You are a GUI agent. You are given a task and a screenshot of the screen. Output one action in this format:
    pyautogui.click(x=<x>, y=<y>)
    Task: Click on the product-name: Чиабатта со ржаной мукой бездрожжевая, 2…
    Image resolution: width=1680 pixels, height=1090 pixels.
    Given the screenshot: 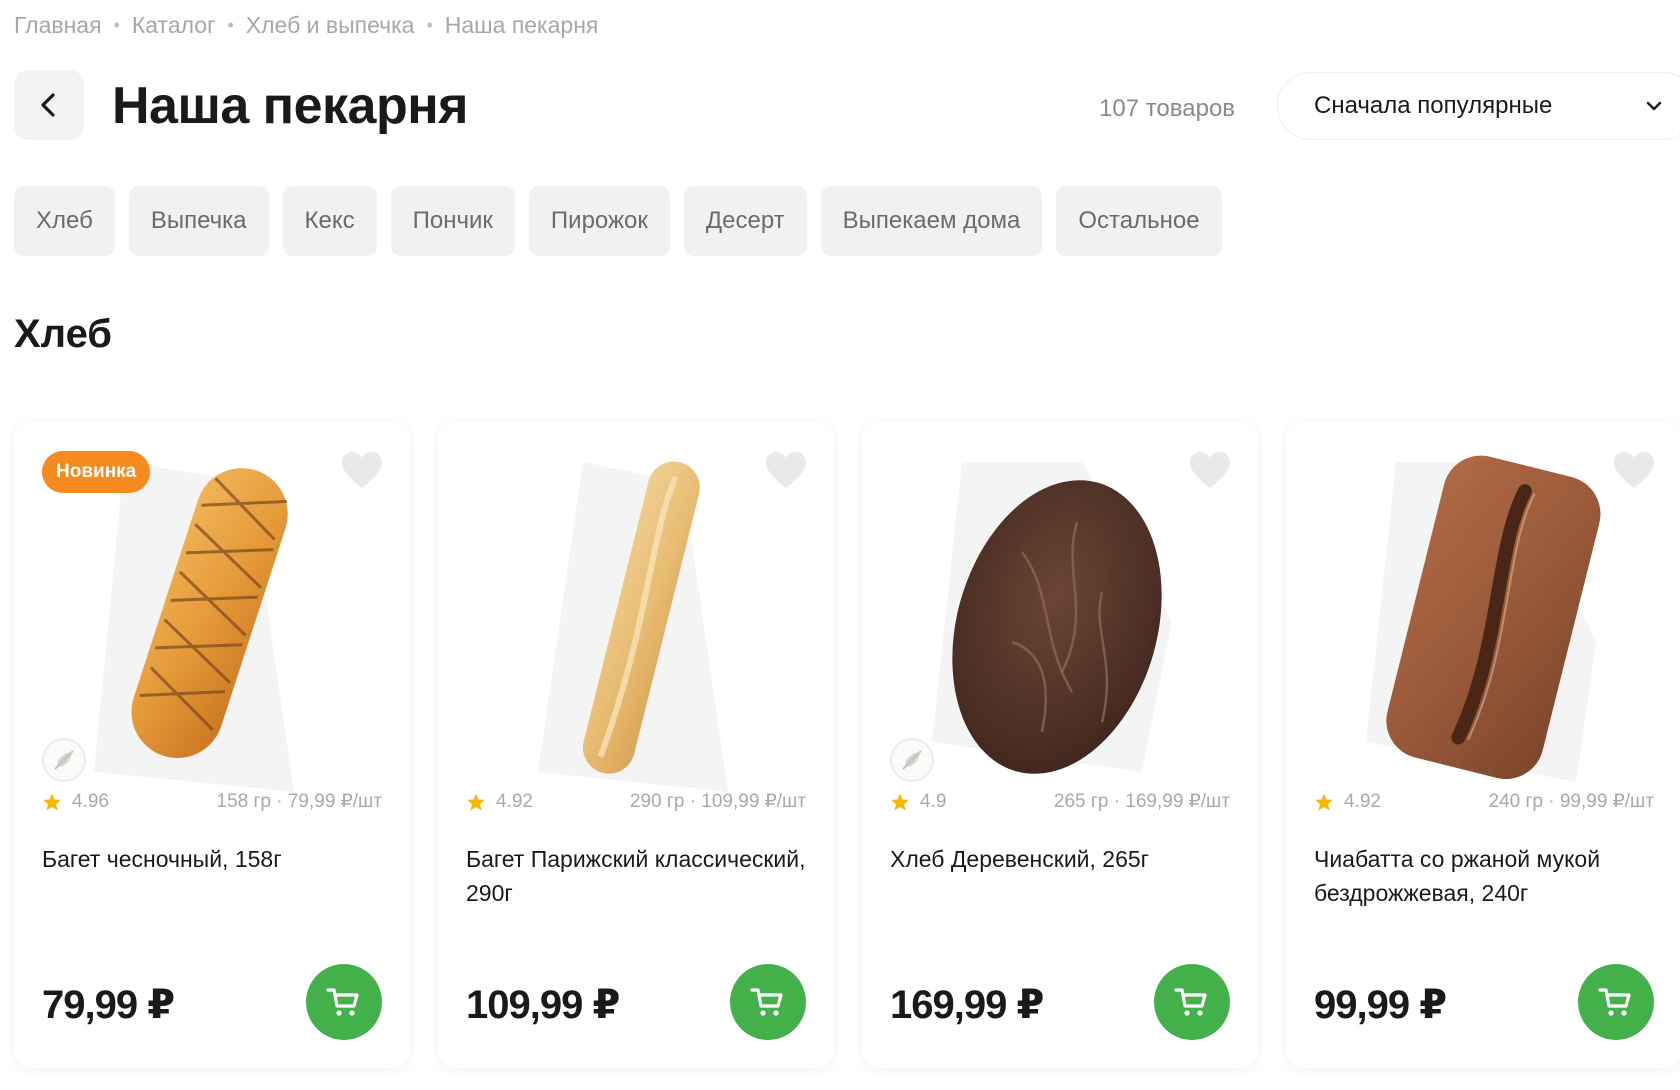 What is the action you would take?
    pyautogui.click(x=1484, y=876)
    